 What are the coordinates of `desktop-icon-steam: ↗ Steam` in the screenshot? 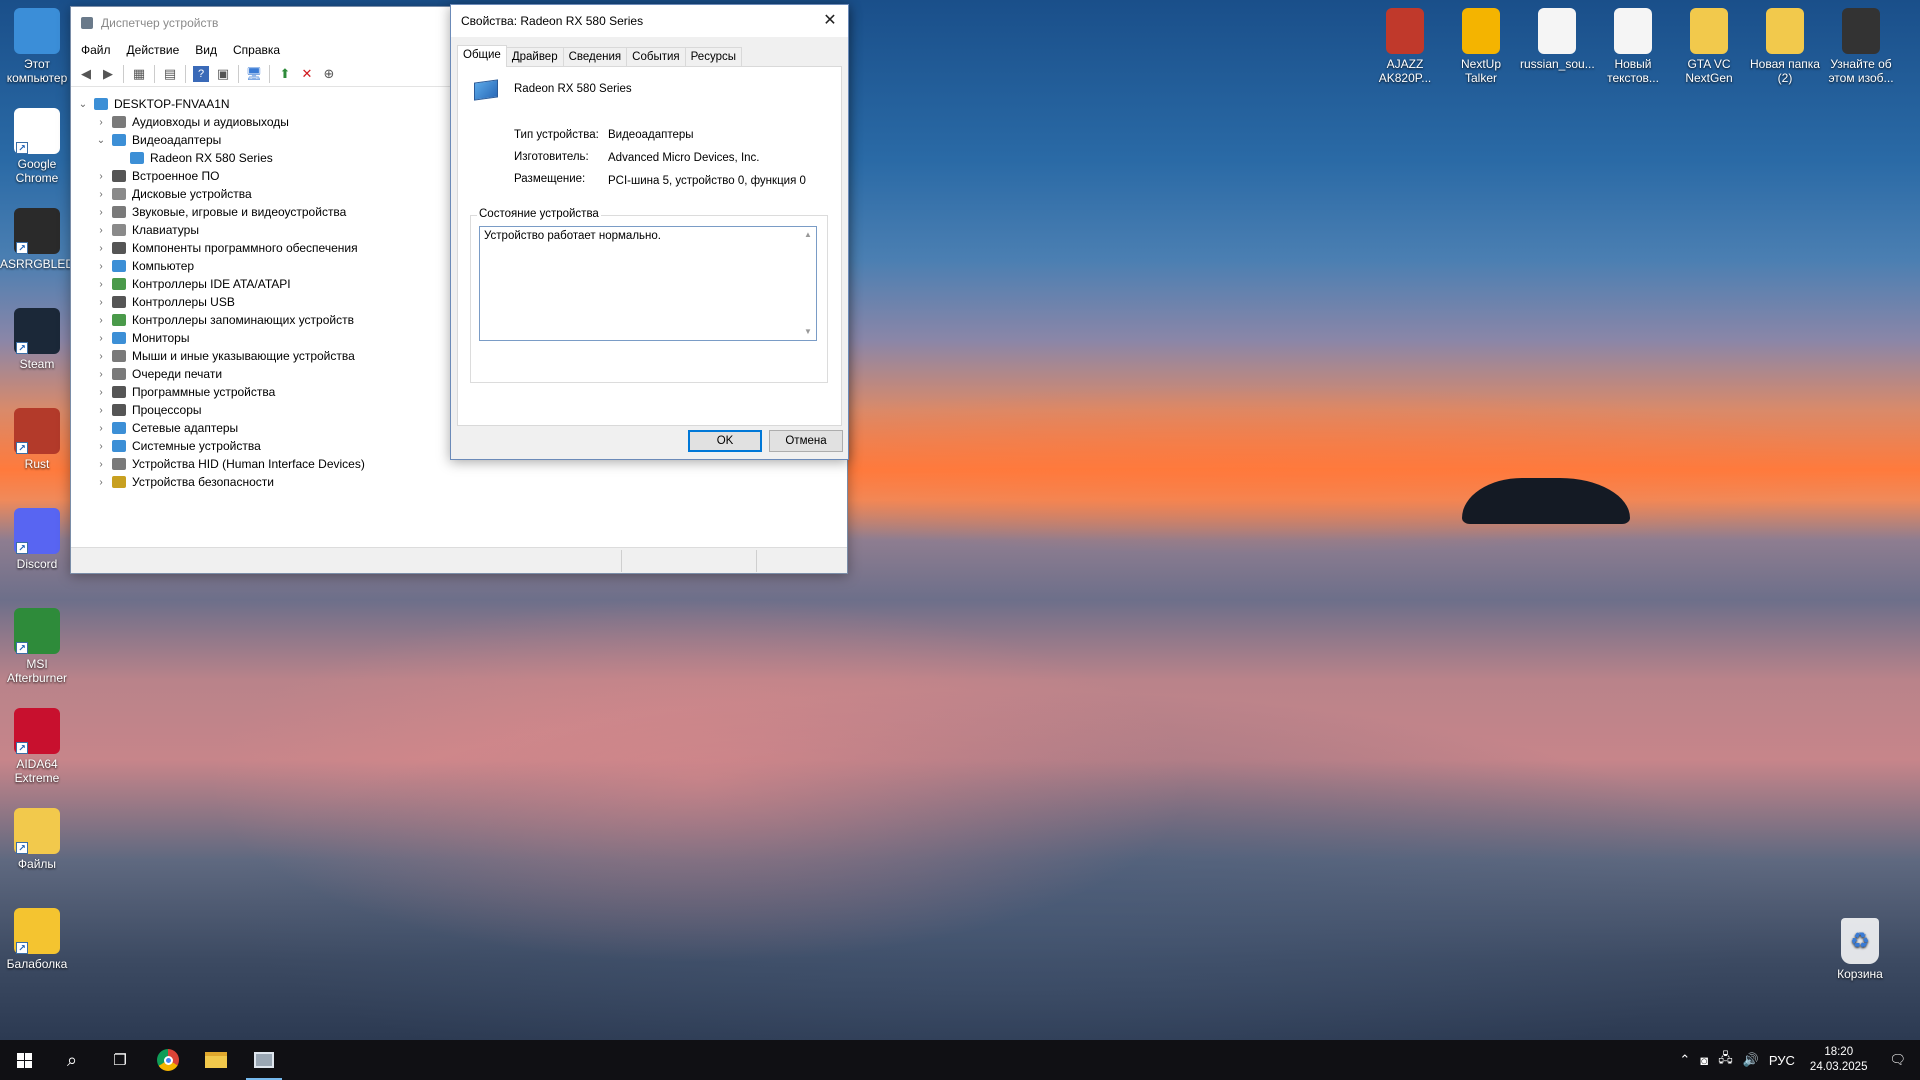 It's located at (37, 339).